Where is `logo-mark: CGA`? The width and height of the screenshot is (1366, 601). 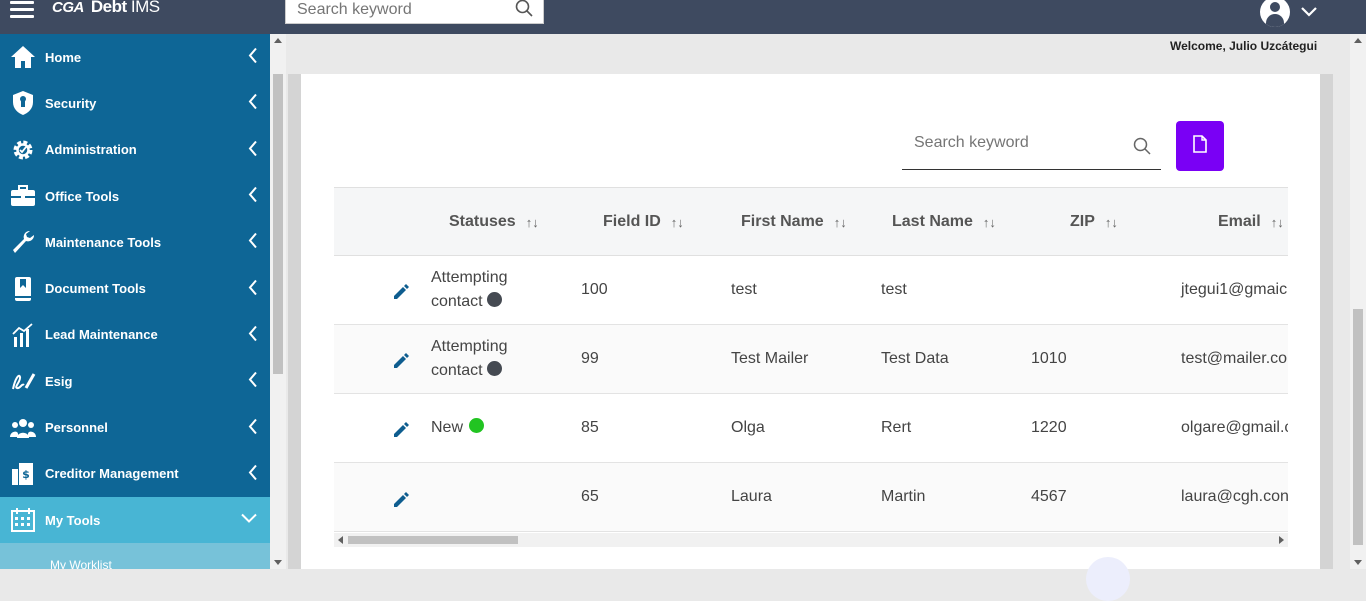 logo-mark: CGA is located at coordinates (68, 8).